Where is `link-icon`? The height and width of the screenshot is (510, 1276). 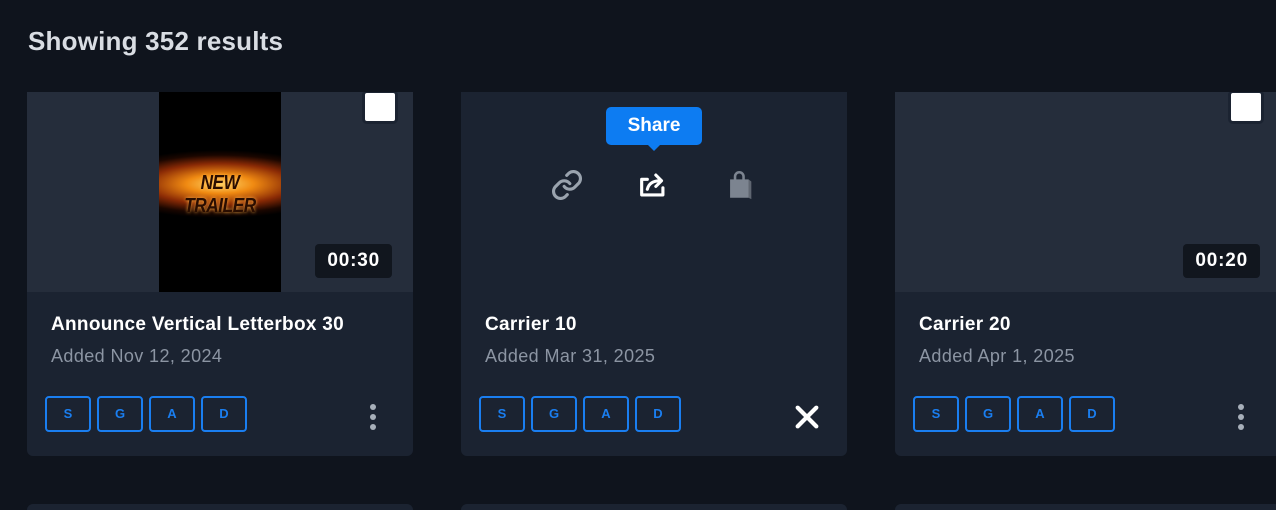
link-icon is located at coordinates (567, 185).